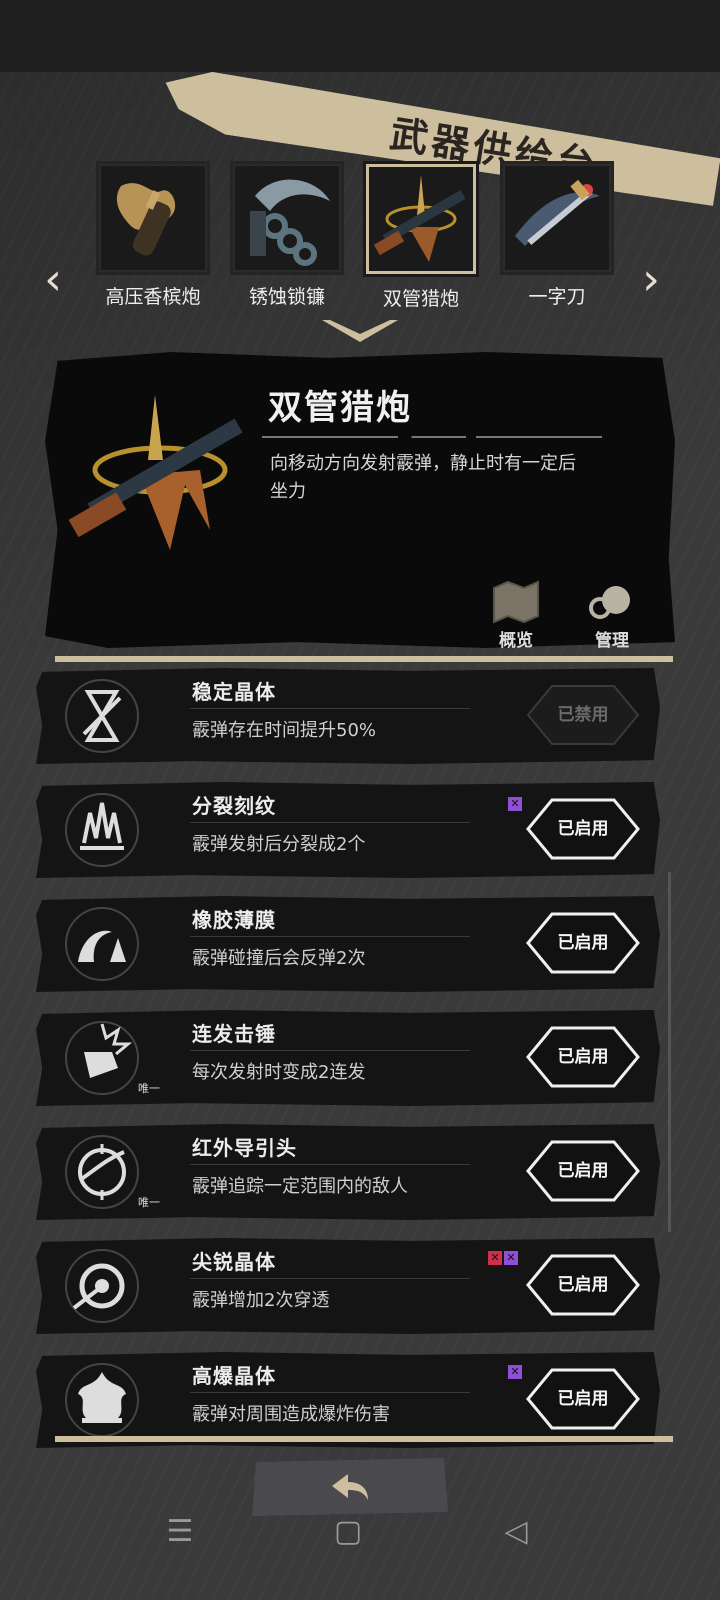  I want to click on upgrade-description: 霰弹增加2次穿透, so click(261, 1300).